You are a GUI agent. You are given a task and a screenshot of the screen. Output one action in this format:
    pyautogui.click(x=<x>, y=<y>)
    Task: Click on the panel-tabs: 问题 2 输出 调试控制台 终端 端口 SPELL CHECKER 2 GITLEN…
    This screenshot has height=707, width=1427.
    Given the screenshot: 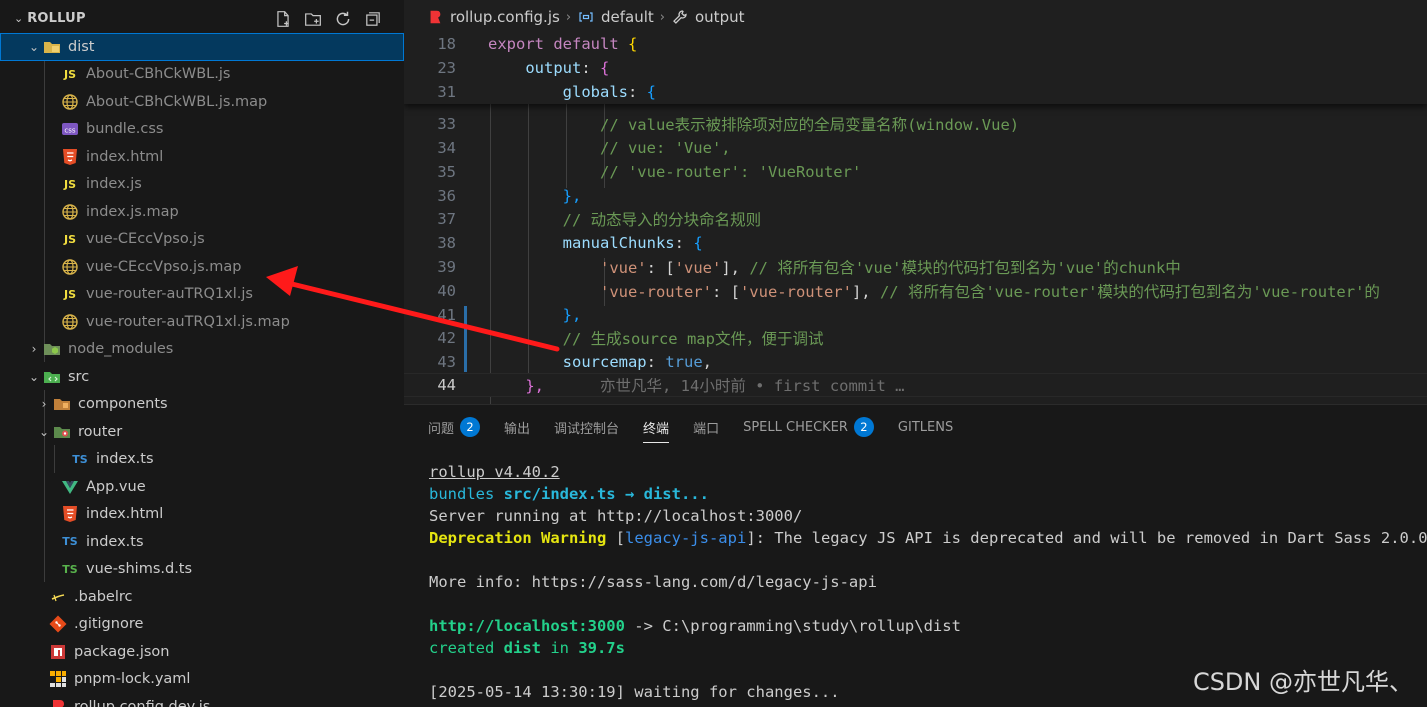 What is the action you would take?
    pyautogui.click(x=678, y=427)
    